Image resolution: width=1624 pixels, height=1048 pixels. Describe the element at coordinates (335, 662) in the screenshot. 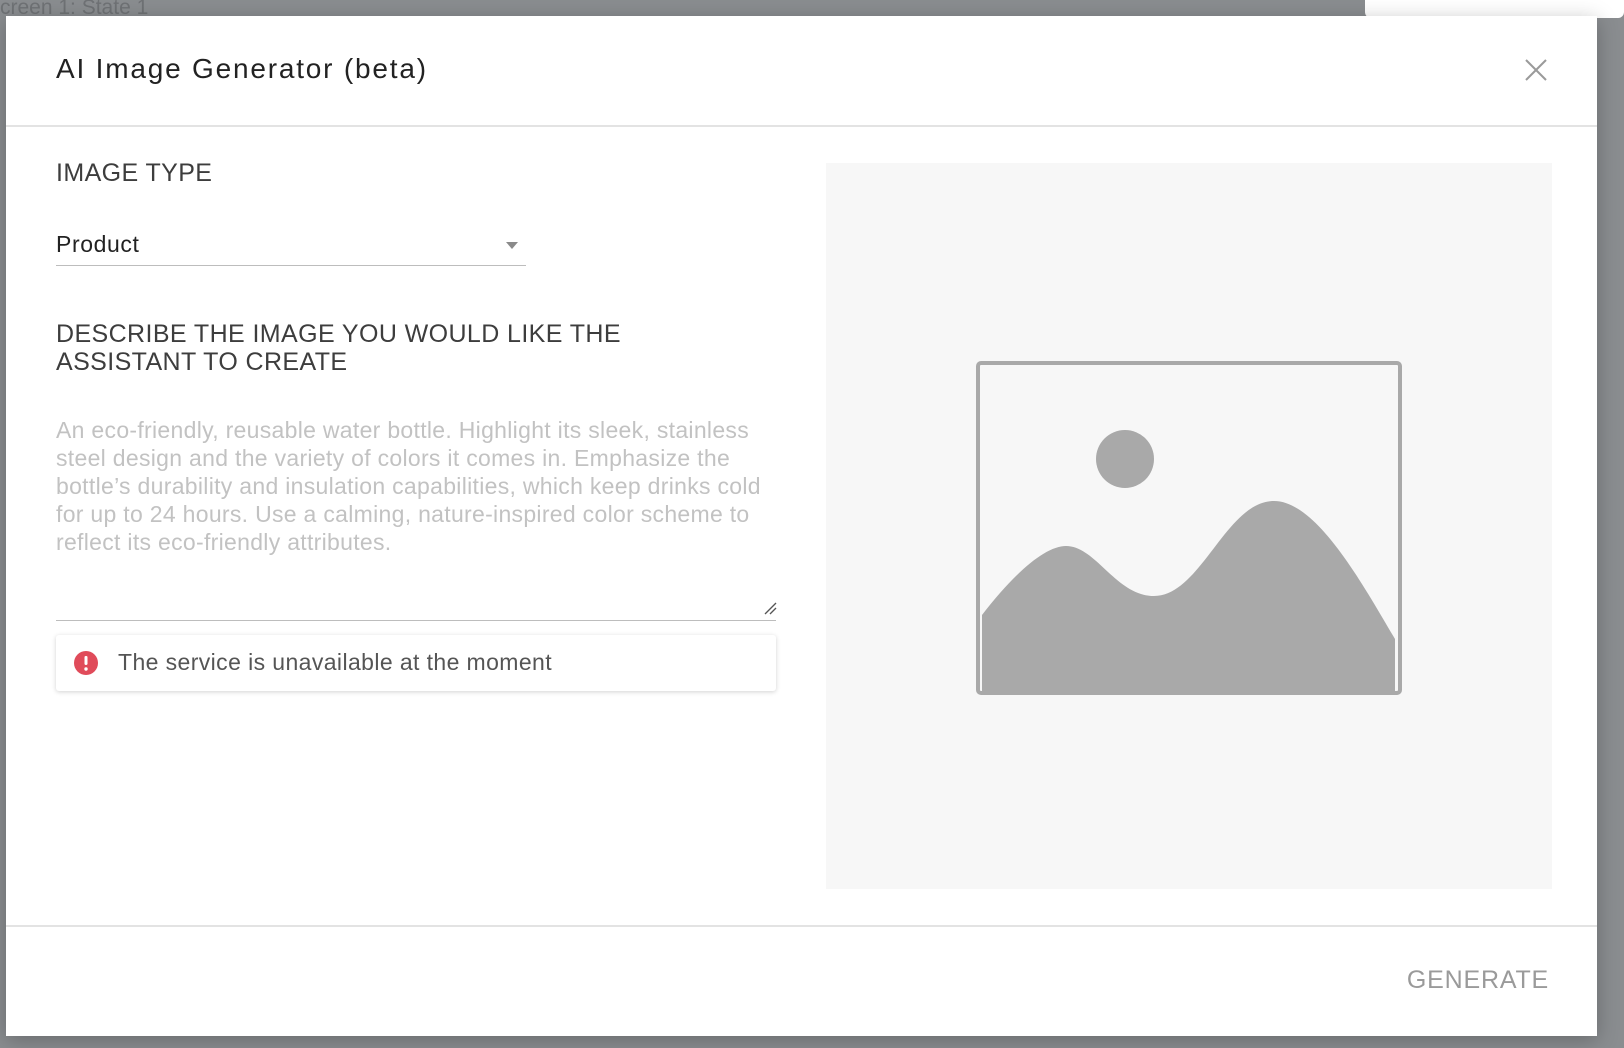

I see `error-message: The service is unavailable at the moment` at that location.